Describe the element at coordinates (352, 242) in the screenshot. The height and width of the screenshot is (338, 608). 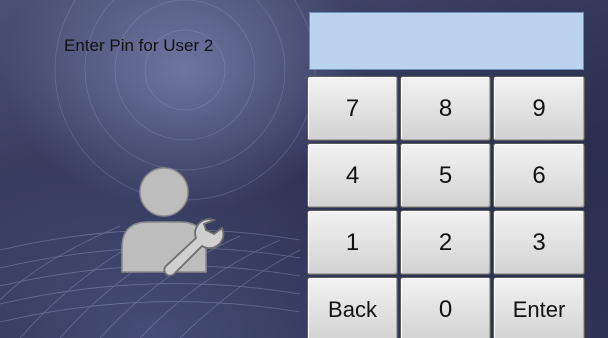
I see `key-1: 1` at that location.